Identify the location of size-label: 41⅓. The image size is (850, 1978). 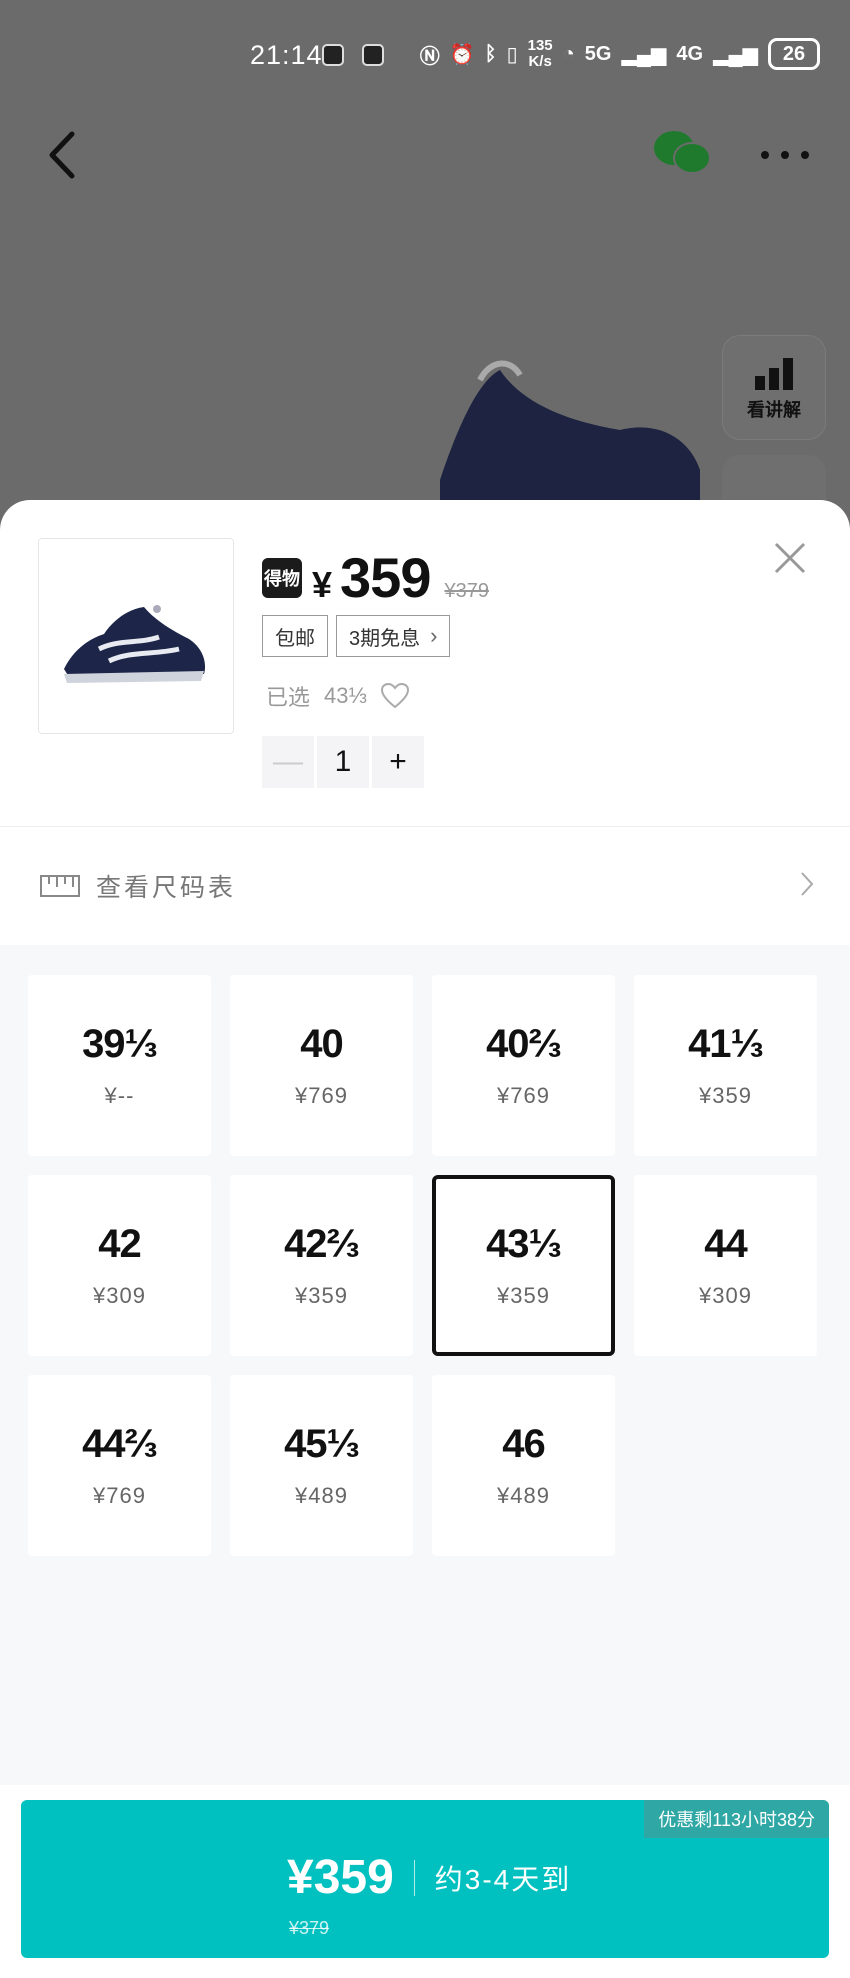
(726, 1044).